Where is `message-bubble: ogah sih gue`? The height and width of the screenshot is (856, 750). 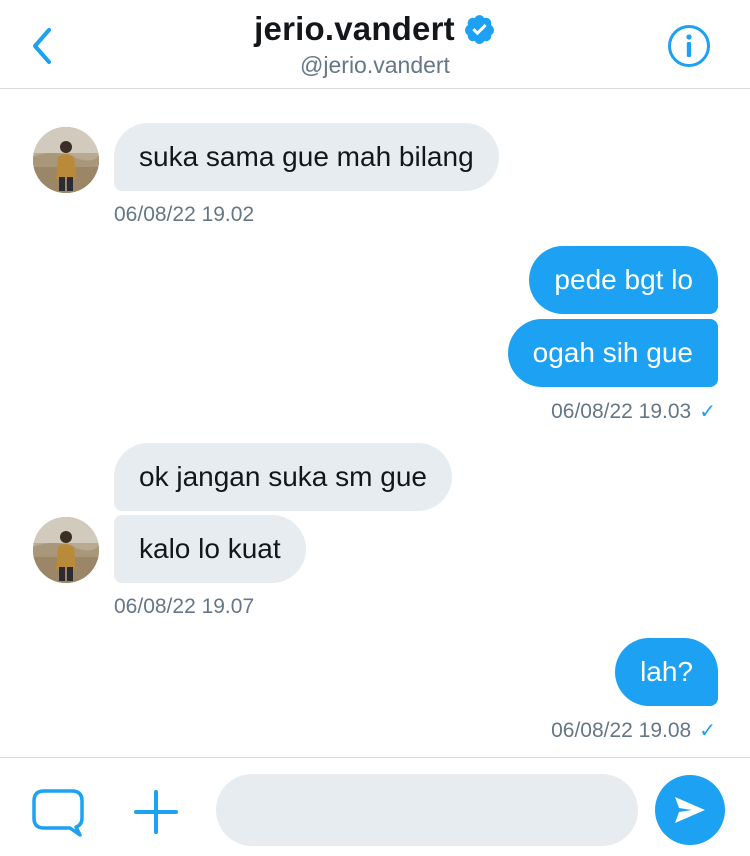 message-bubble: ogah sih gue is located at coordinates (612, 353).